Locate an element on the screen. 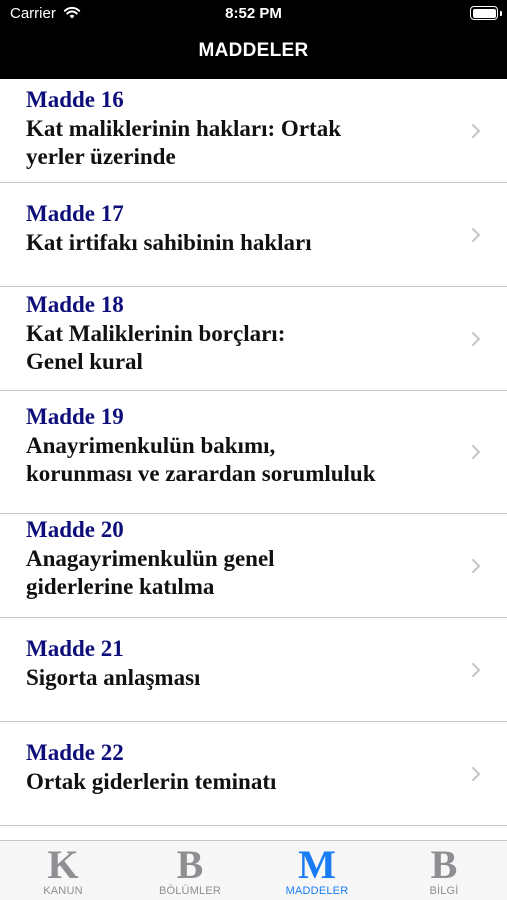 Image resolution: width=507 pixels, height=900 pixels. k-letter-icon: K is located at coordinates (63, 864).